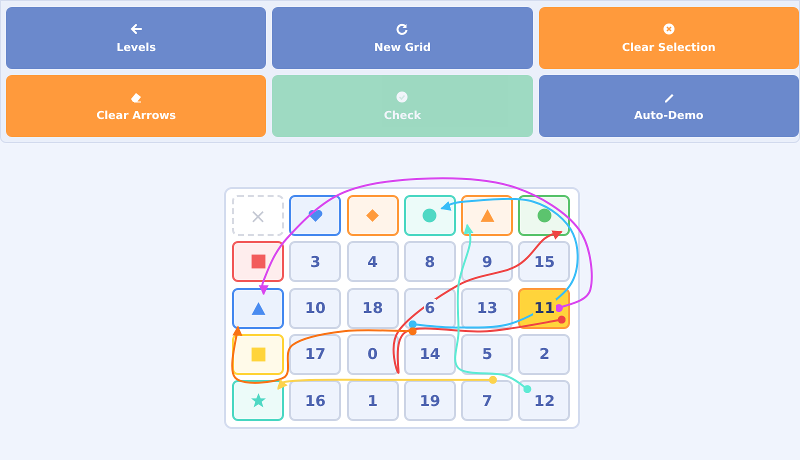 The width and height of the screenshot is (800, 460). Describe the element at coordinates (430, 401) in the screenshot. I see `number-cell: 19` at that location.